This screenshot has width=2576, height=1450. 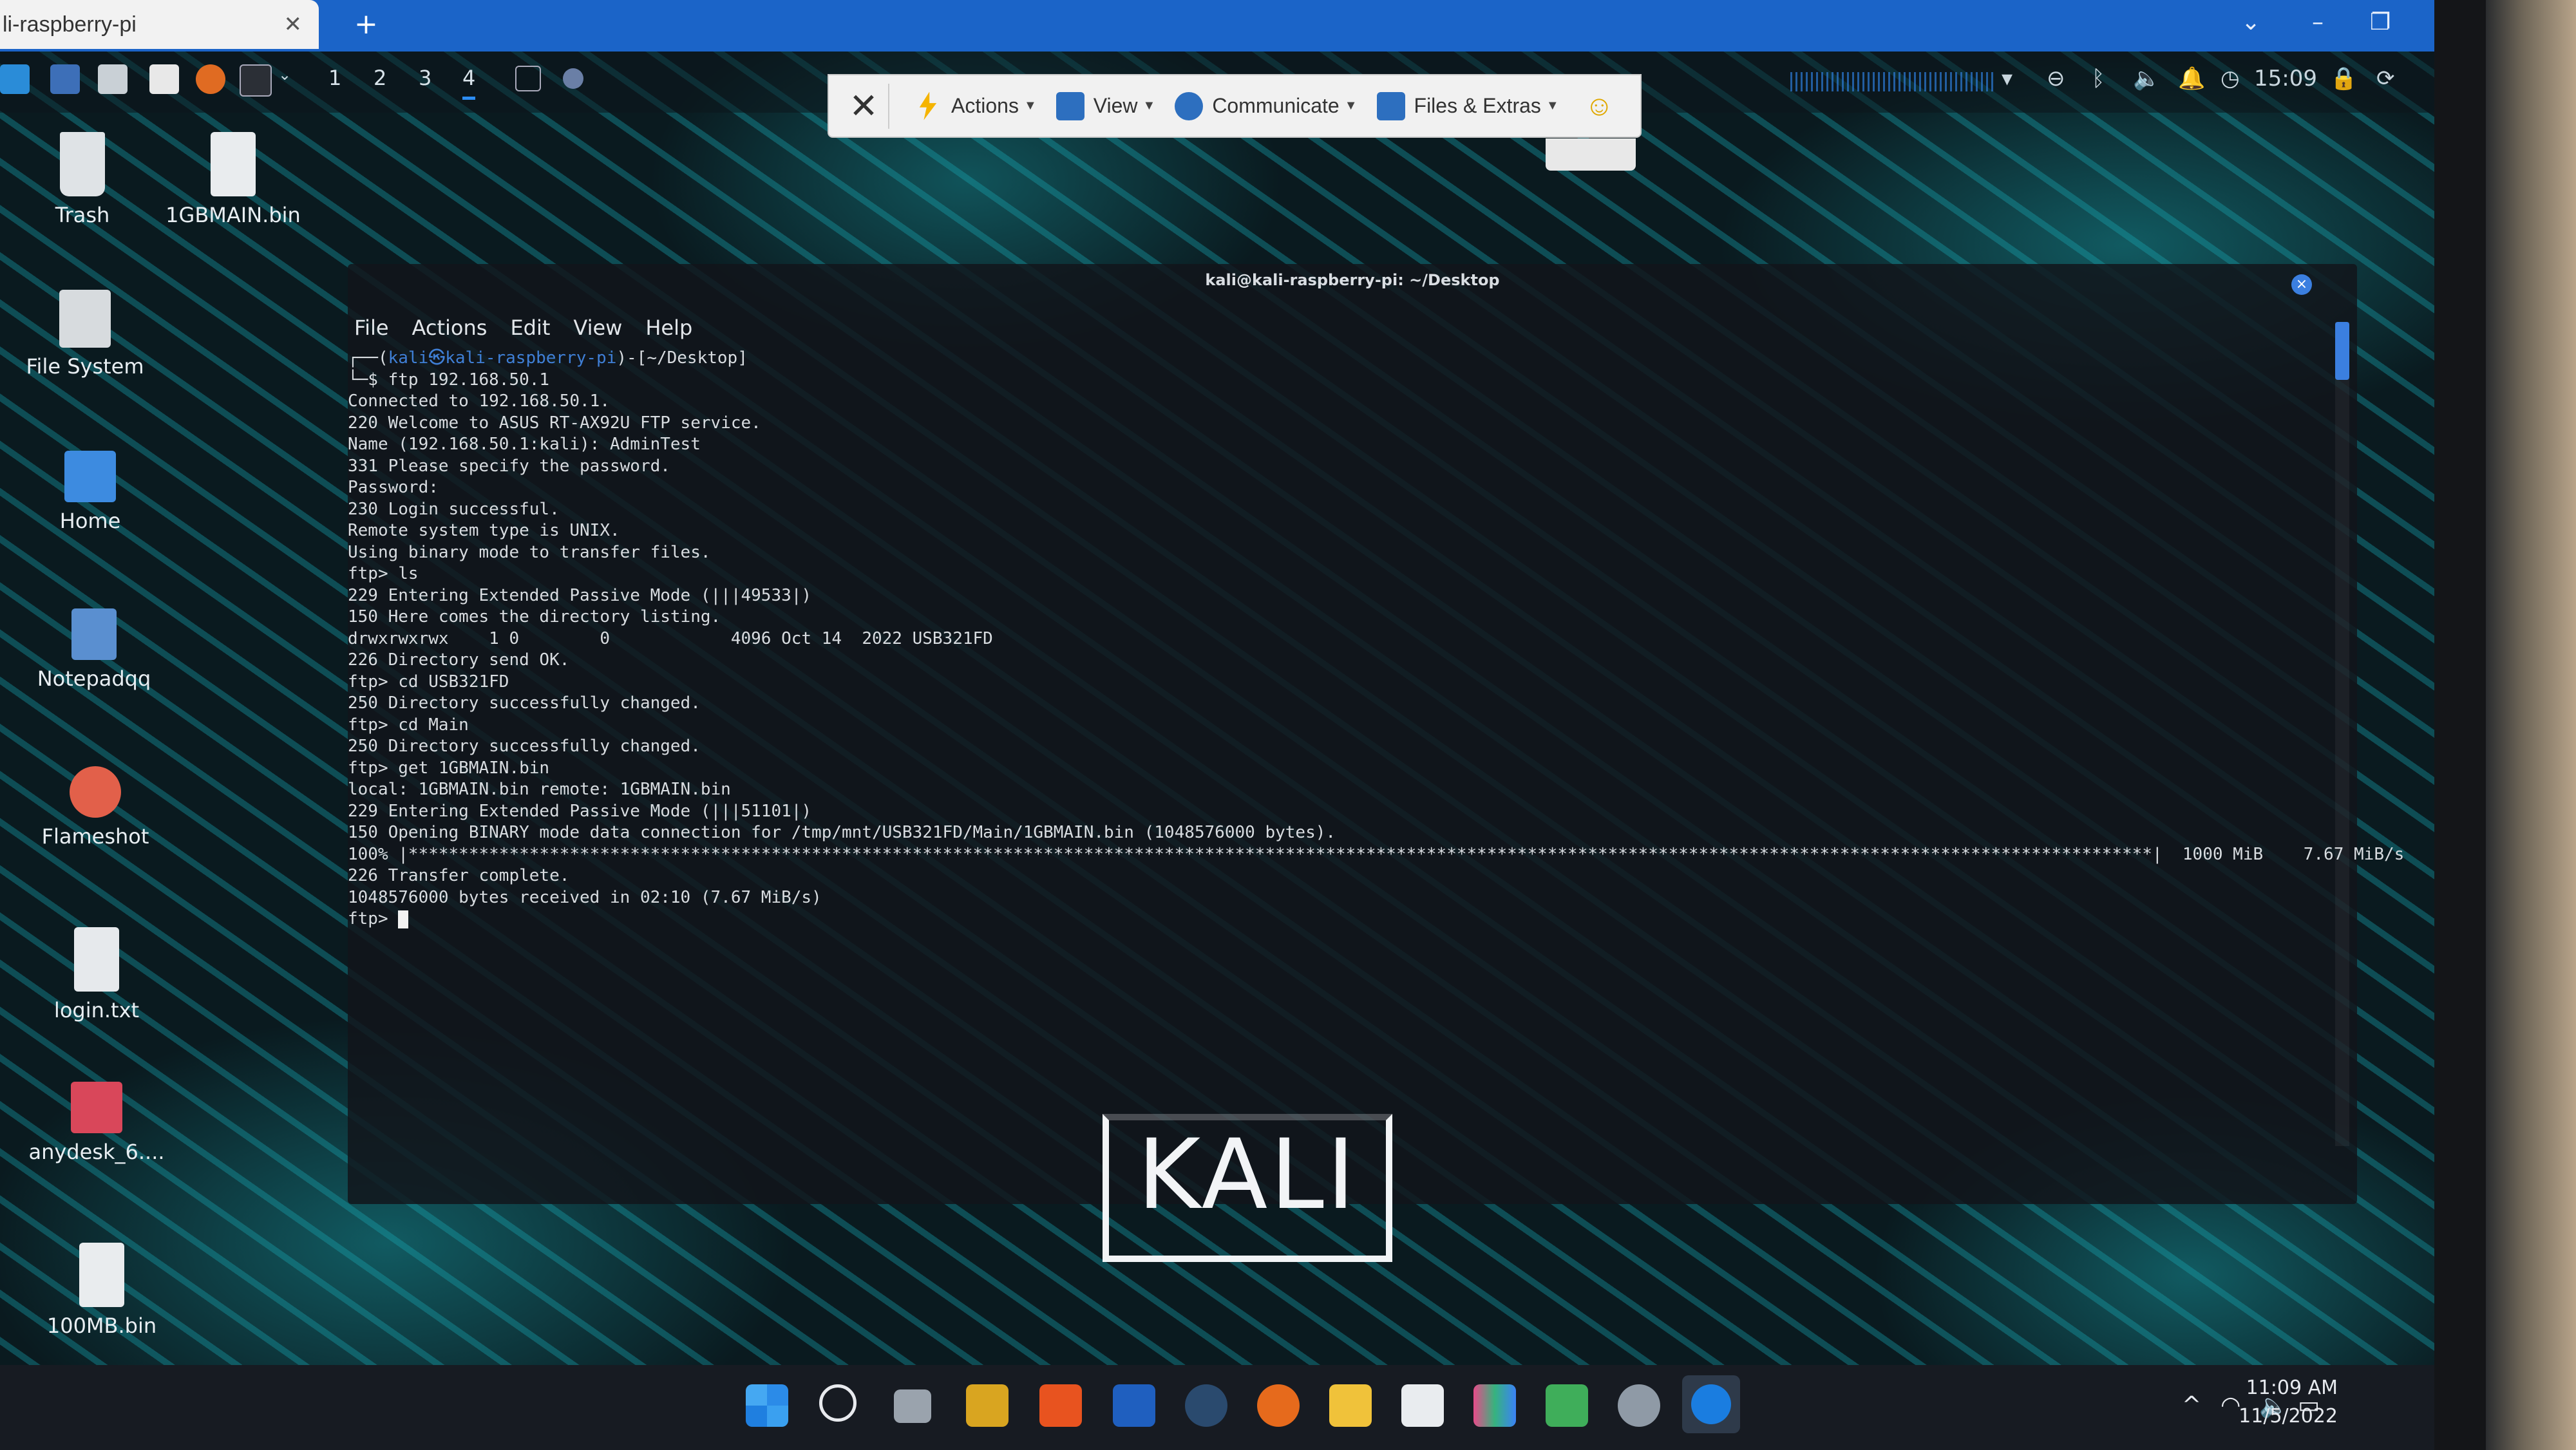 What do you see at coordinates (425, 78) in the screenshot?
I see `workspace-3: 3` at bounding box center [425, 78].